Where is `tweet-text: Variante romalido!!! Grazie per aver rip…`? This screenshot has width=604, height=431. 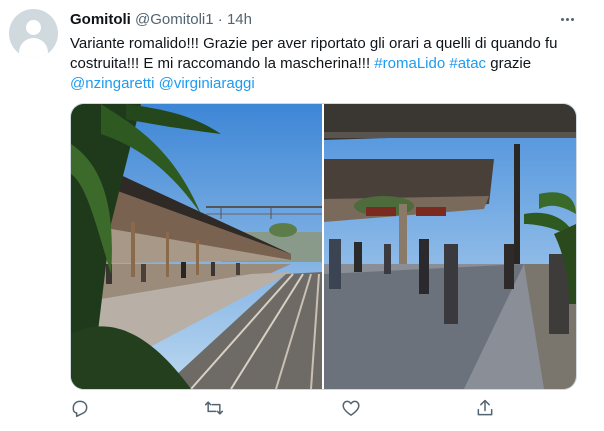 tweet-text: Variante romalido!!! Grazie per aver rip… is located at coordinates (330, 64).